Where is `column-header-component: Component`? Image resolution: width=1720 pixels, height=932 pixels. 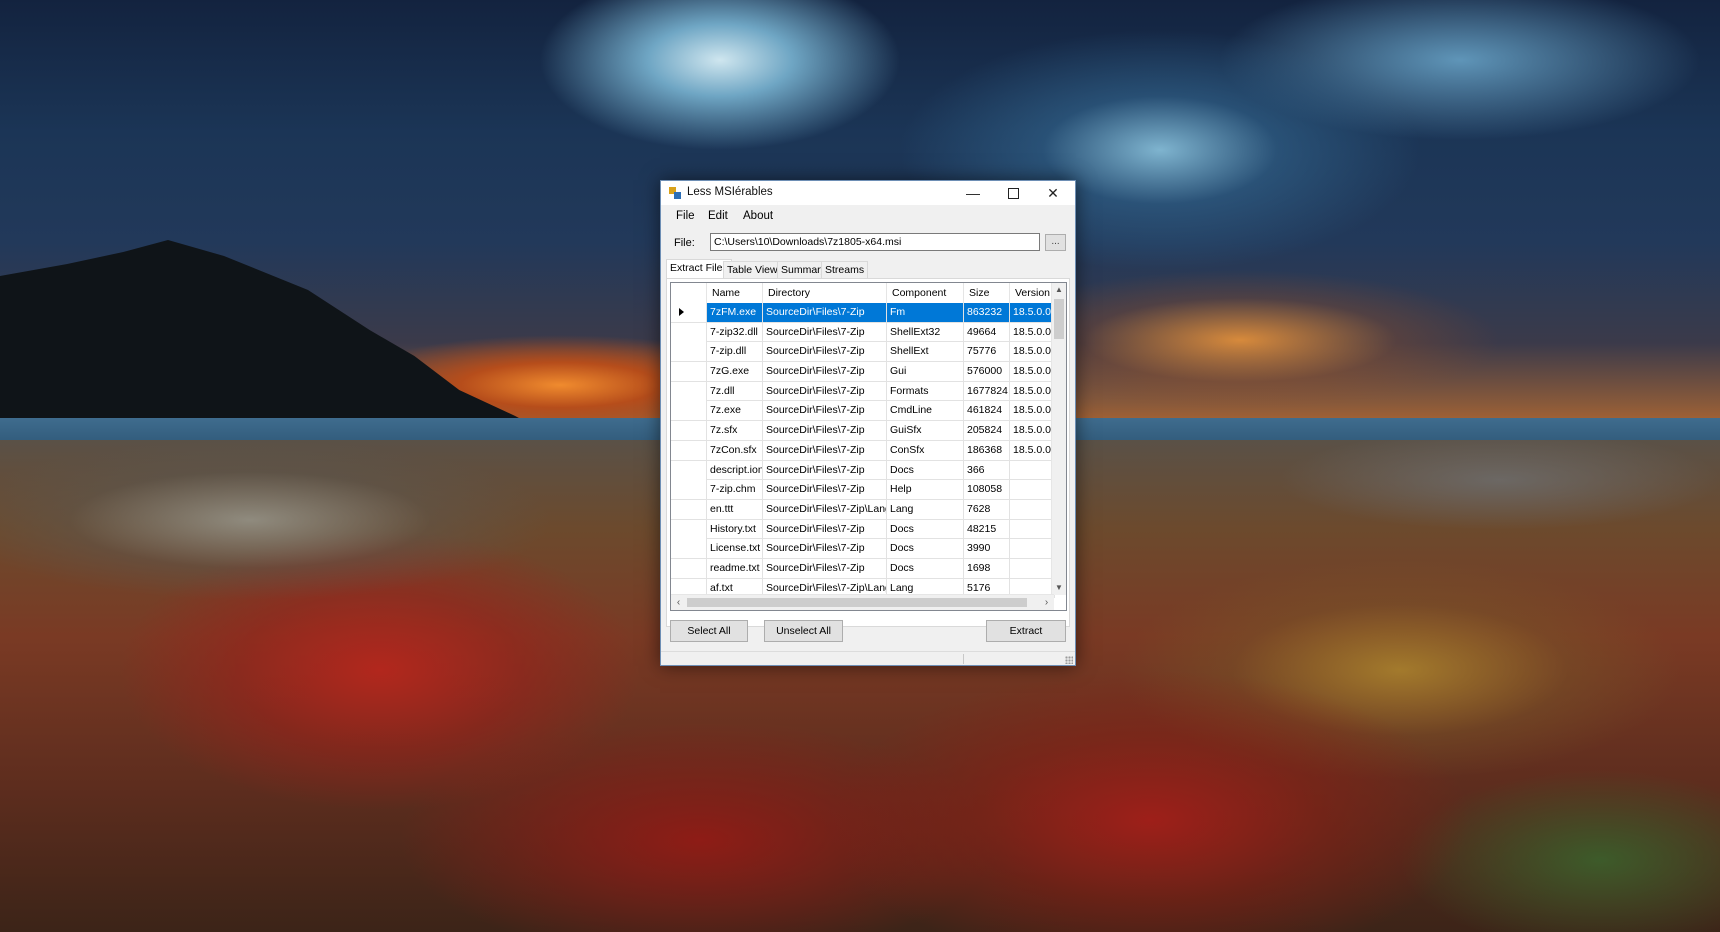 column-header-component: Component is located at coordinates (925, 293).